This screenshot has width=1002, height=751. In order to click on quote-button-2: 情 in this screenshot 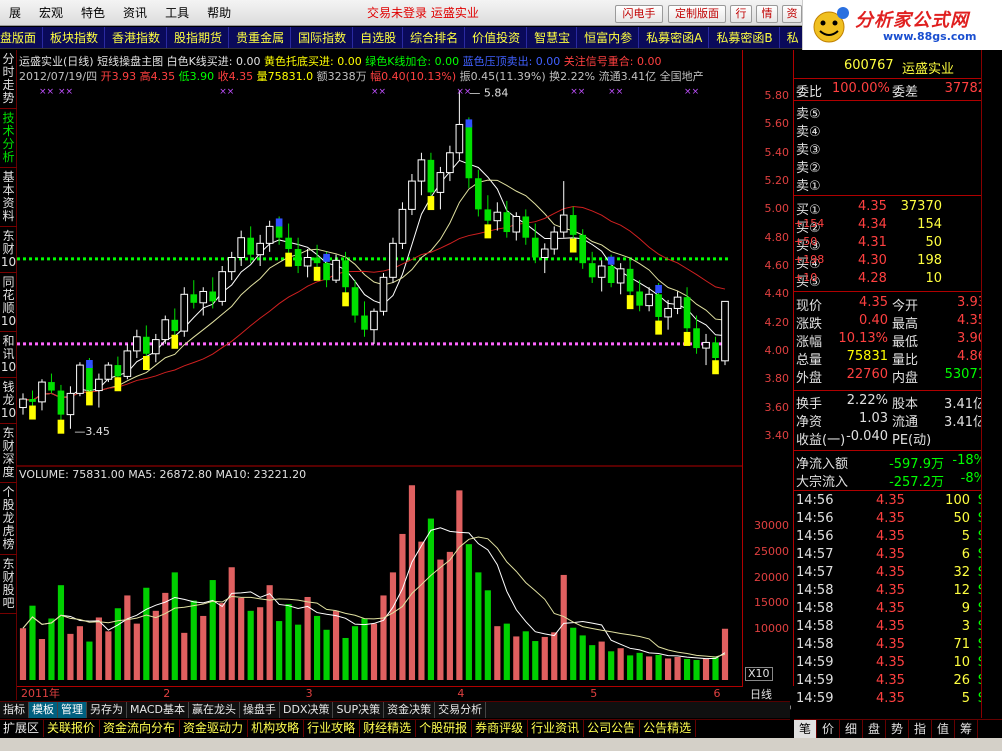, I will do `click(767, 14)`.